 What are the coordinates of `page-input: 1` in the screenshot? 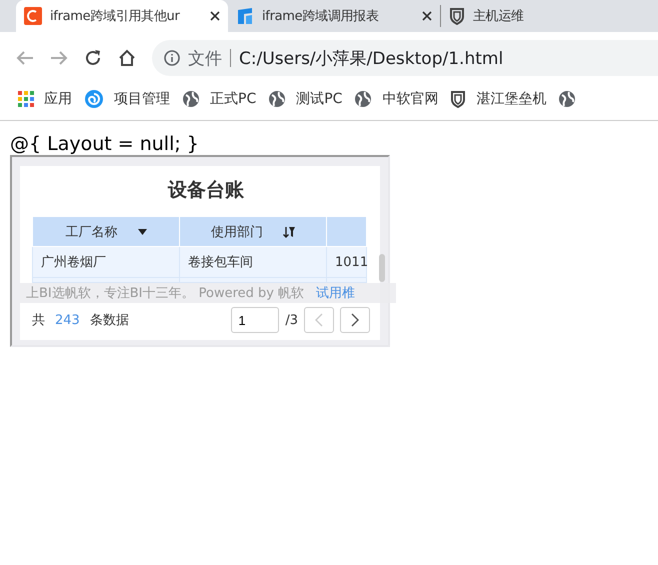 It's located at (255, 320).